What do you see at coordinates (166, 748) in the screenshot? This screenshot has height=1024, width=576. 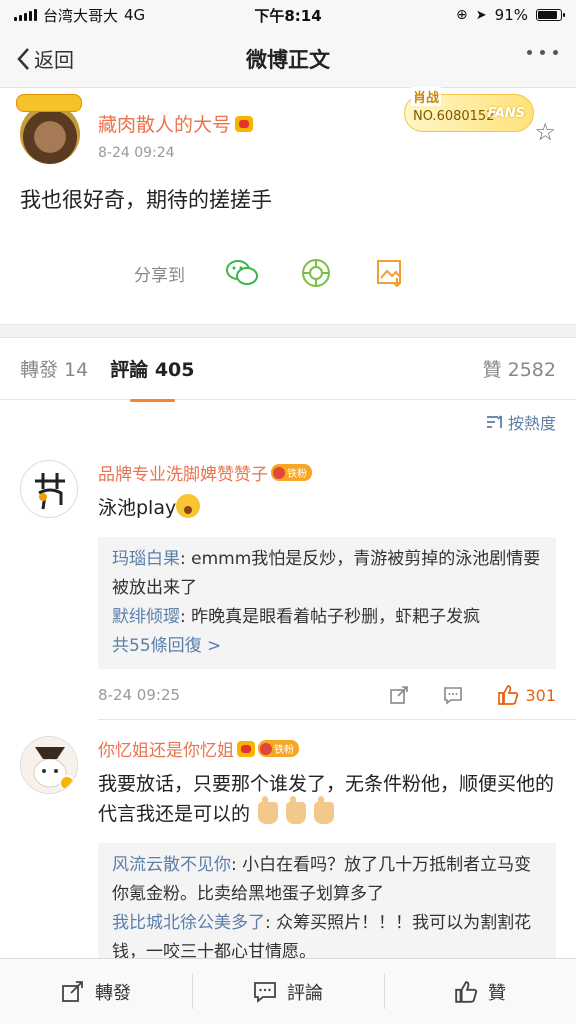 I see `commenter-name: 你忆姐还是你忆姐` at bounding box center [166, 748].